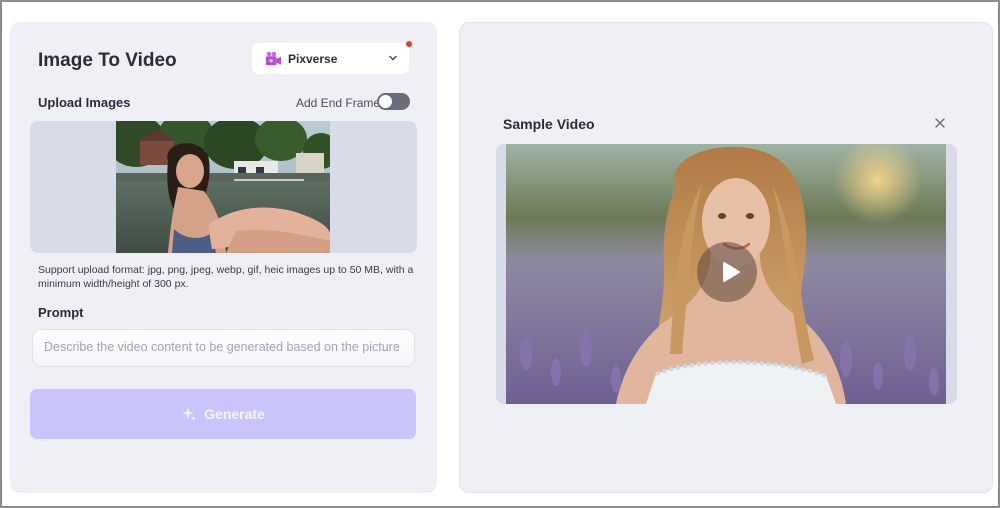 This screenshot has height=508, width=1000. I want to click on generate-button-label: Generate, so click(234, 414).